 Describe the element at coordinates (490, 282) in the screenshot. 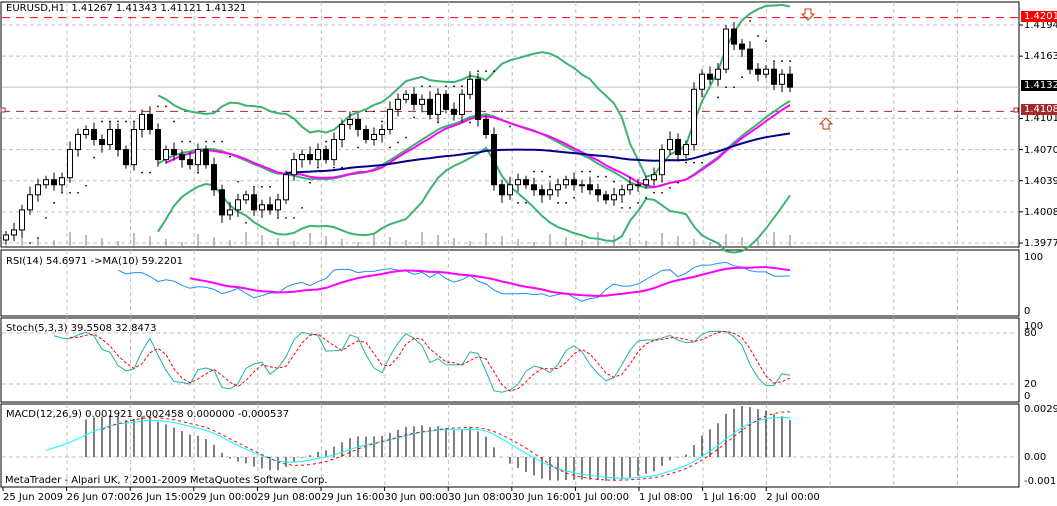

I see `rsi-ma-line` at that location.